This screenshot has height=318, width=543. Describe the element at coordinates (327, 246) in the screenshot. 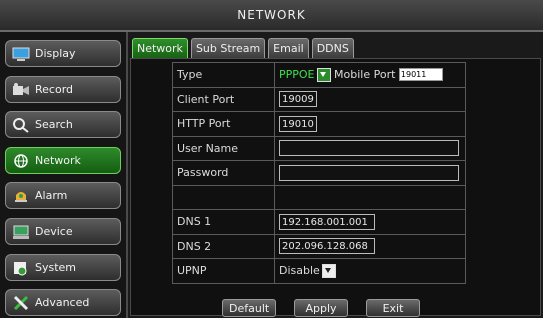

I see `dns2-input: 202.096.128.068` at that location.